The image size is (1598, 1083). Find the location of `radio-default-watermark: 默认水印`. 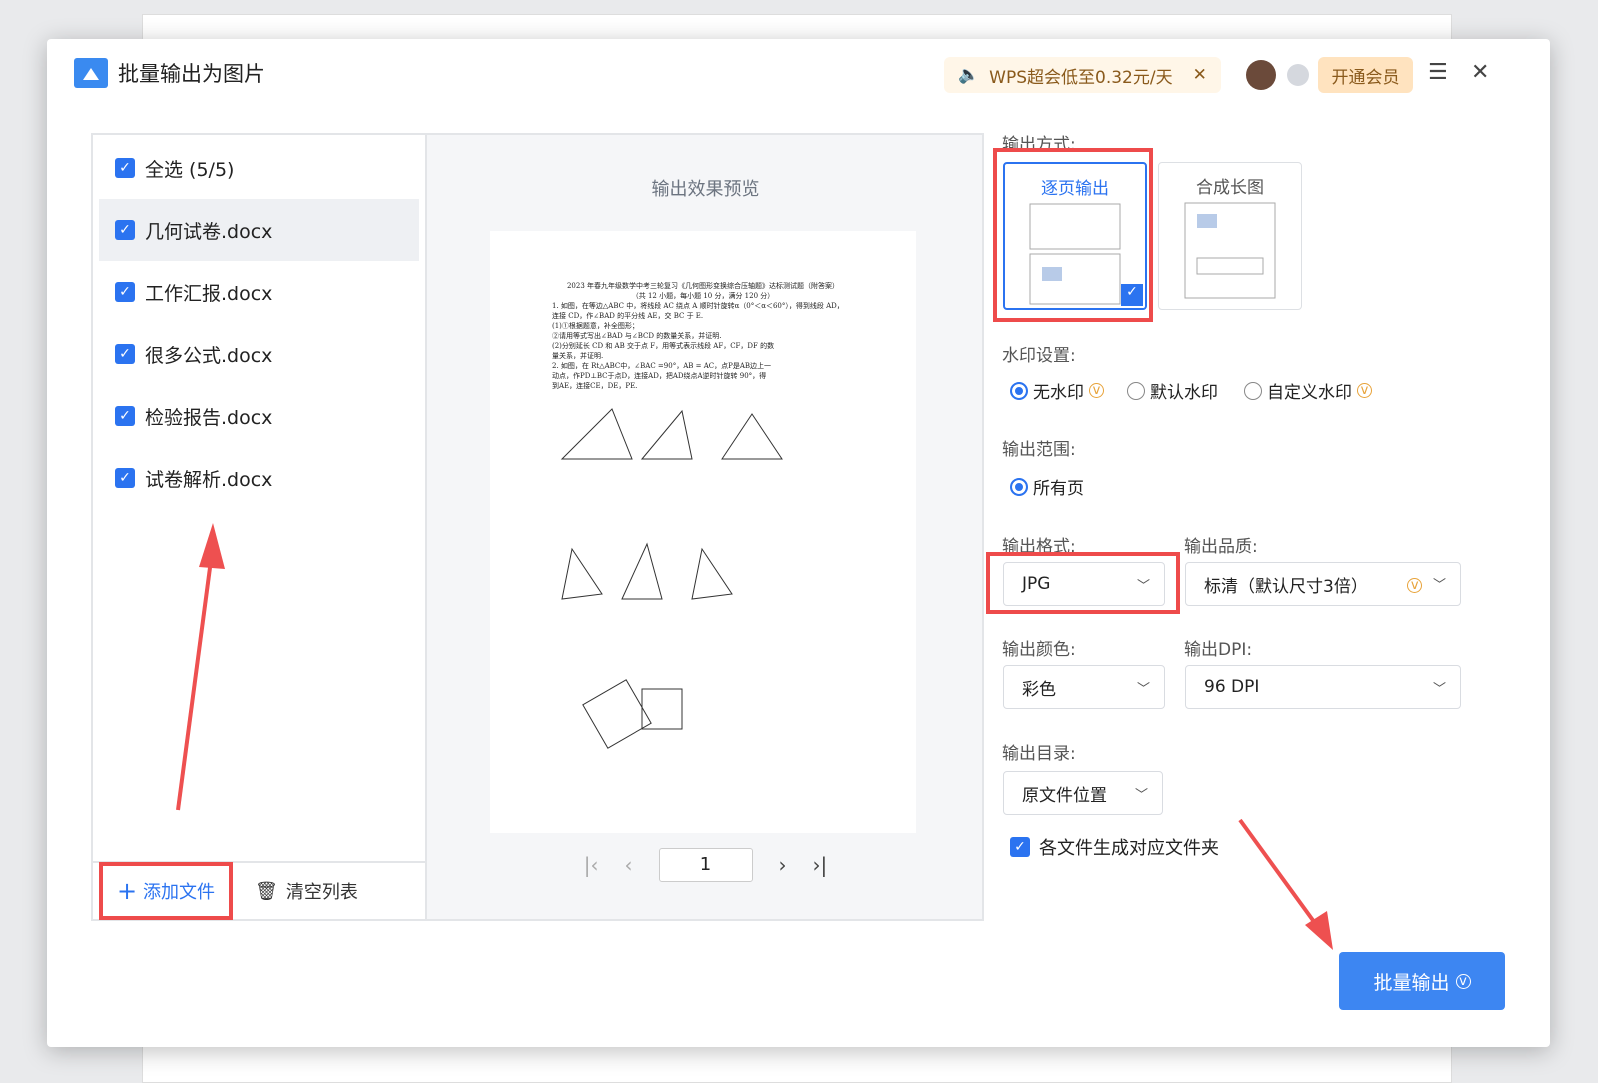

radio-default-watermark: 默认水印 is located at coordinates (1172, 390).